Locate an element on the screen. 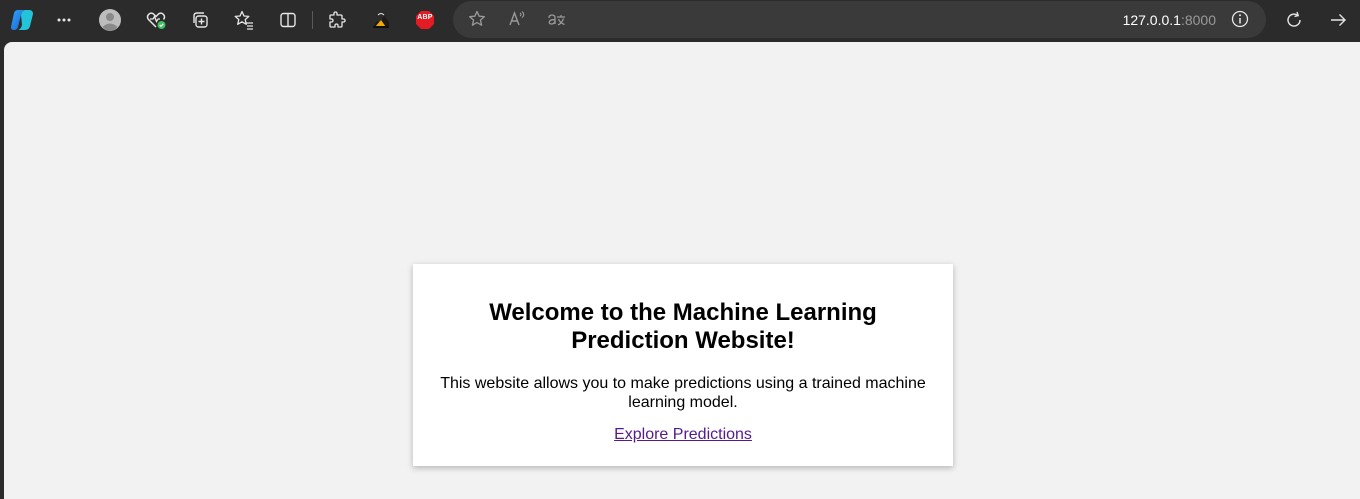 The image size is (1360, 499). address-bar: 127.0.0.1:8000 is located at coordinates (859, 19).